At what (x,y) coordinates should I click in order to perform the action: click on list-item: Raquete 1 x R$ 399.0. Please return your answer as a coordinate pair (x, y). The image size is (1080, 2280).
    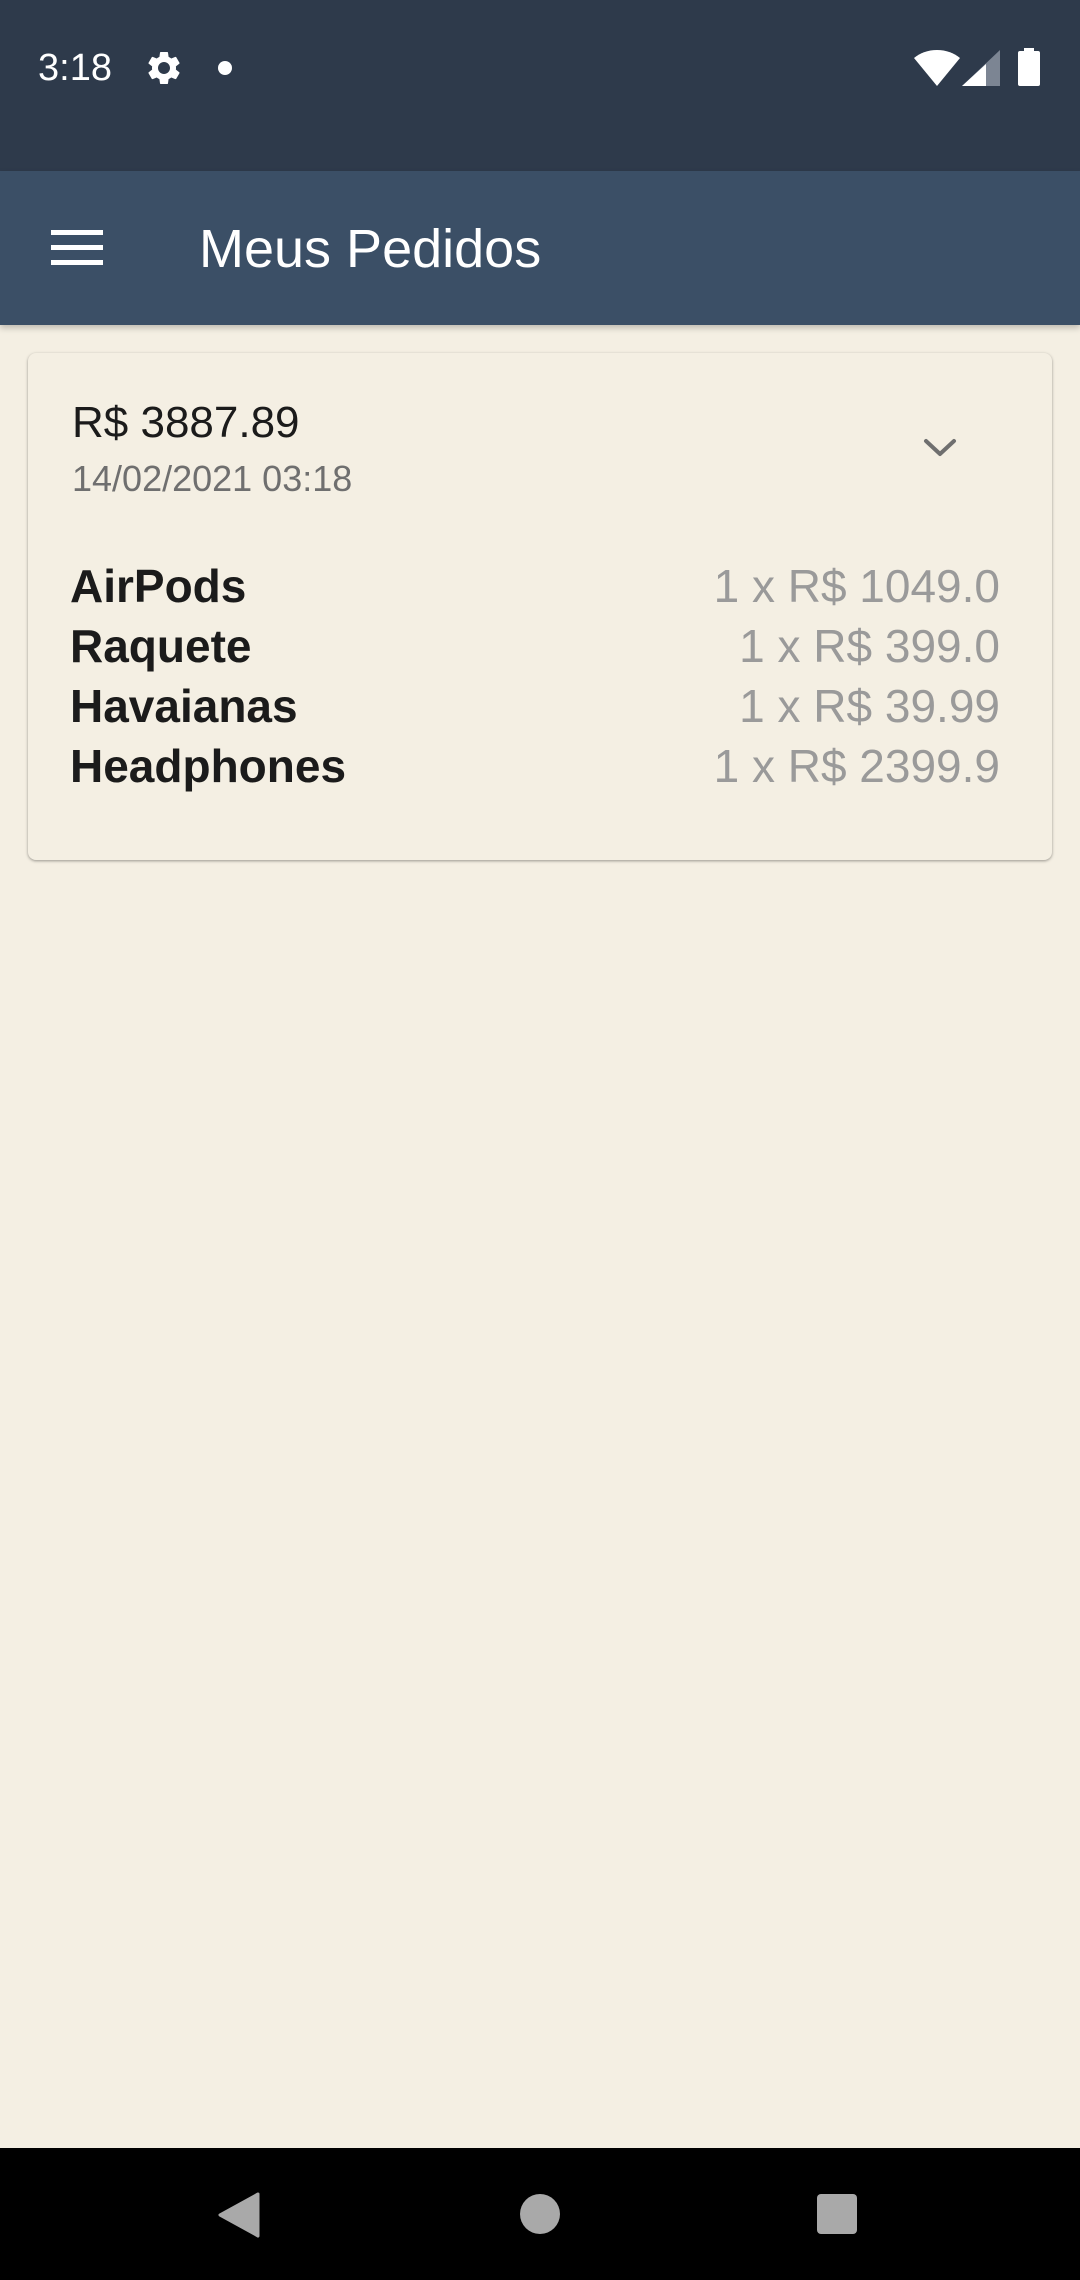
    Looking at the image, I should click on (535, 646).